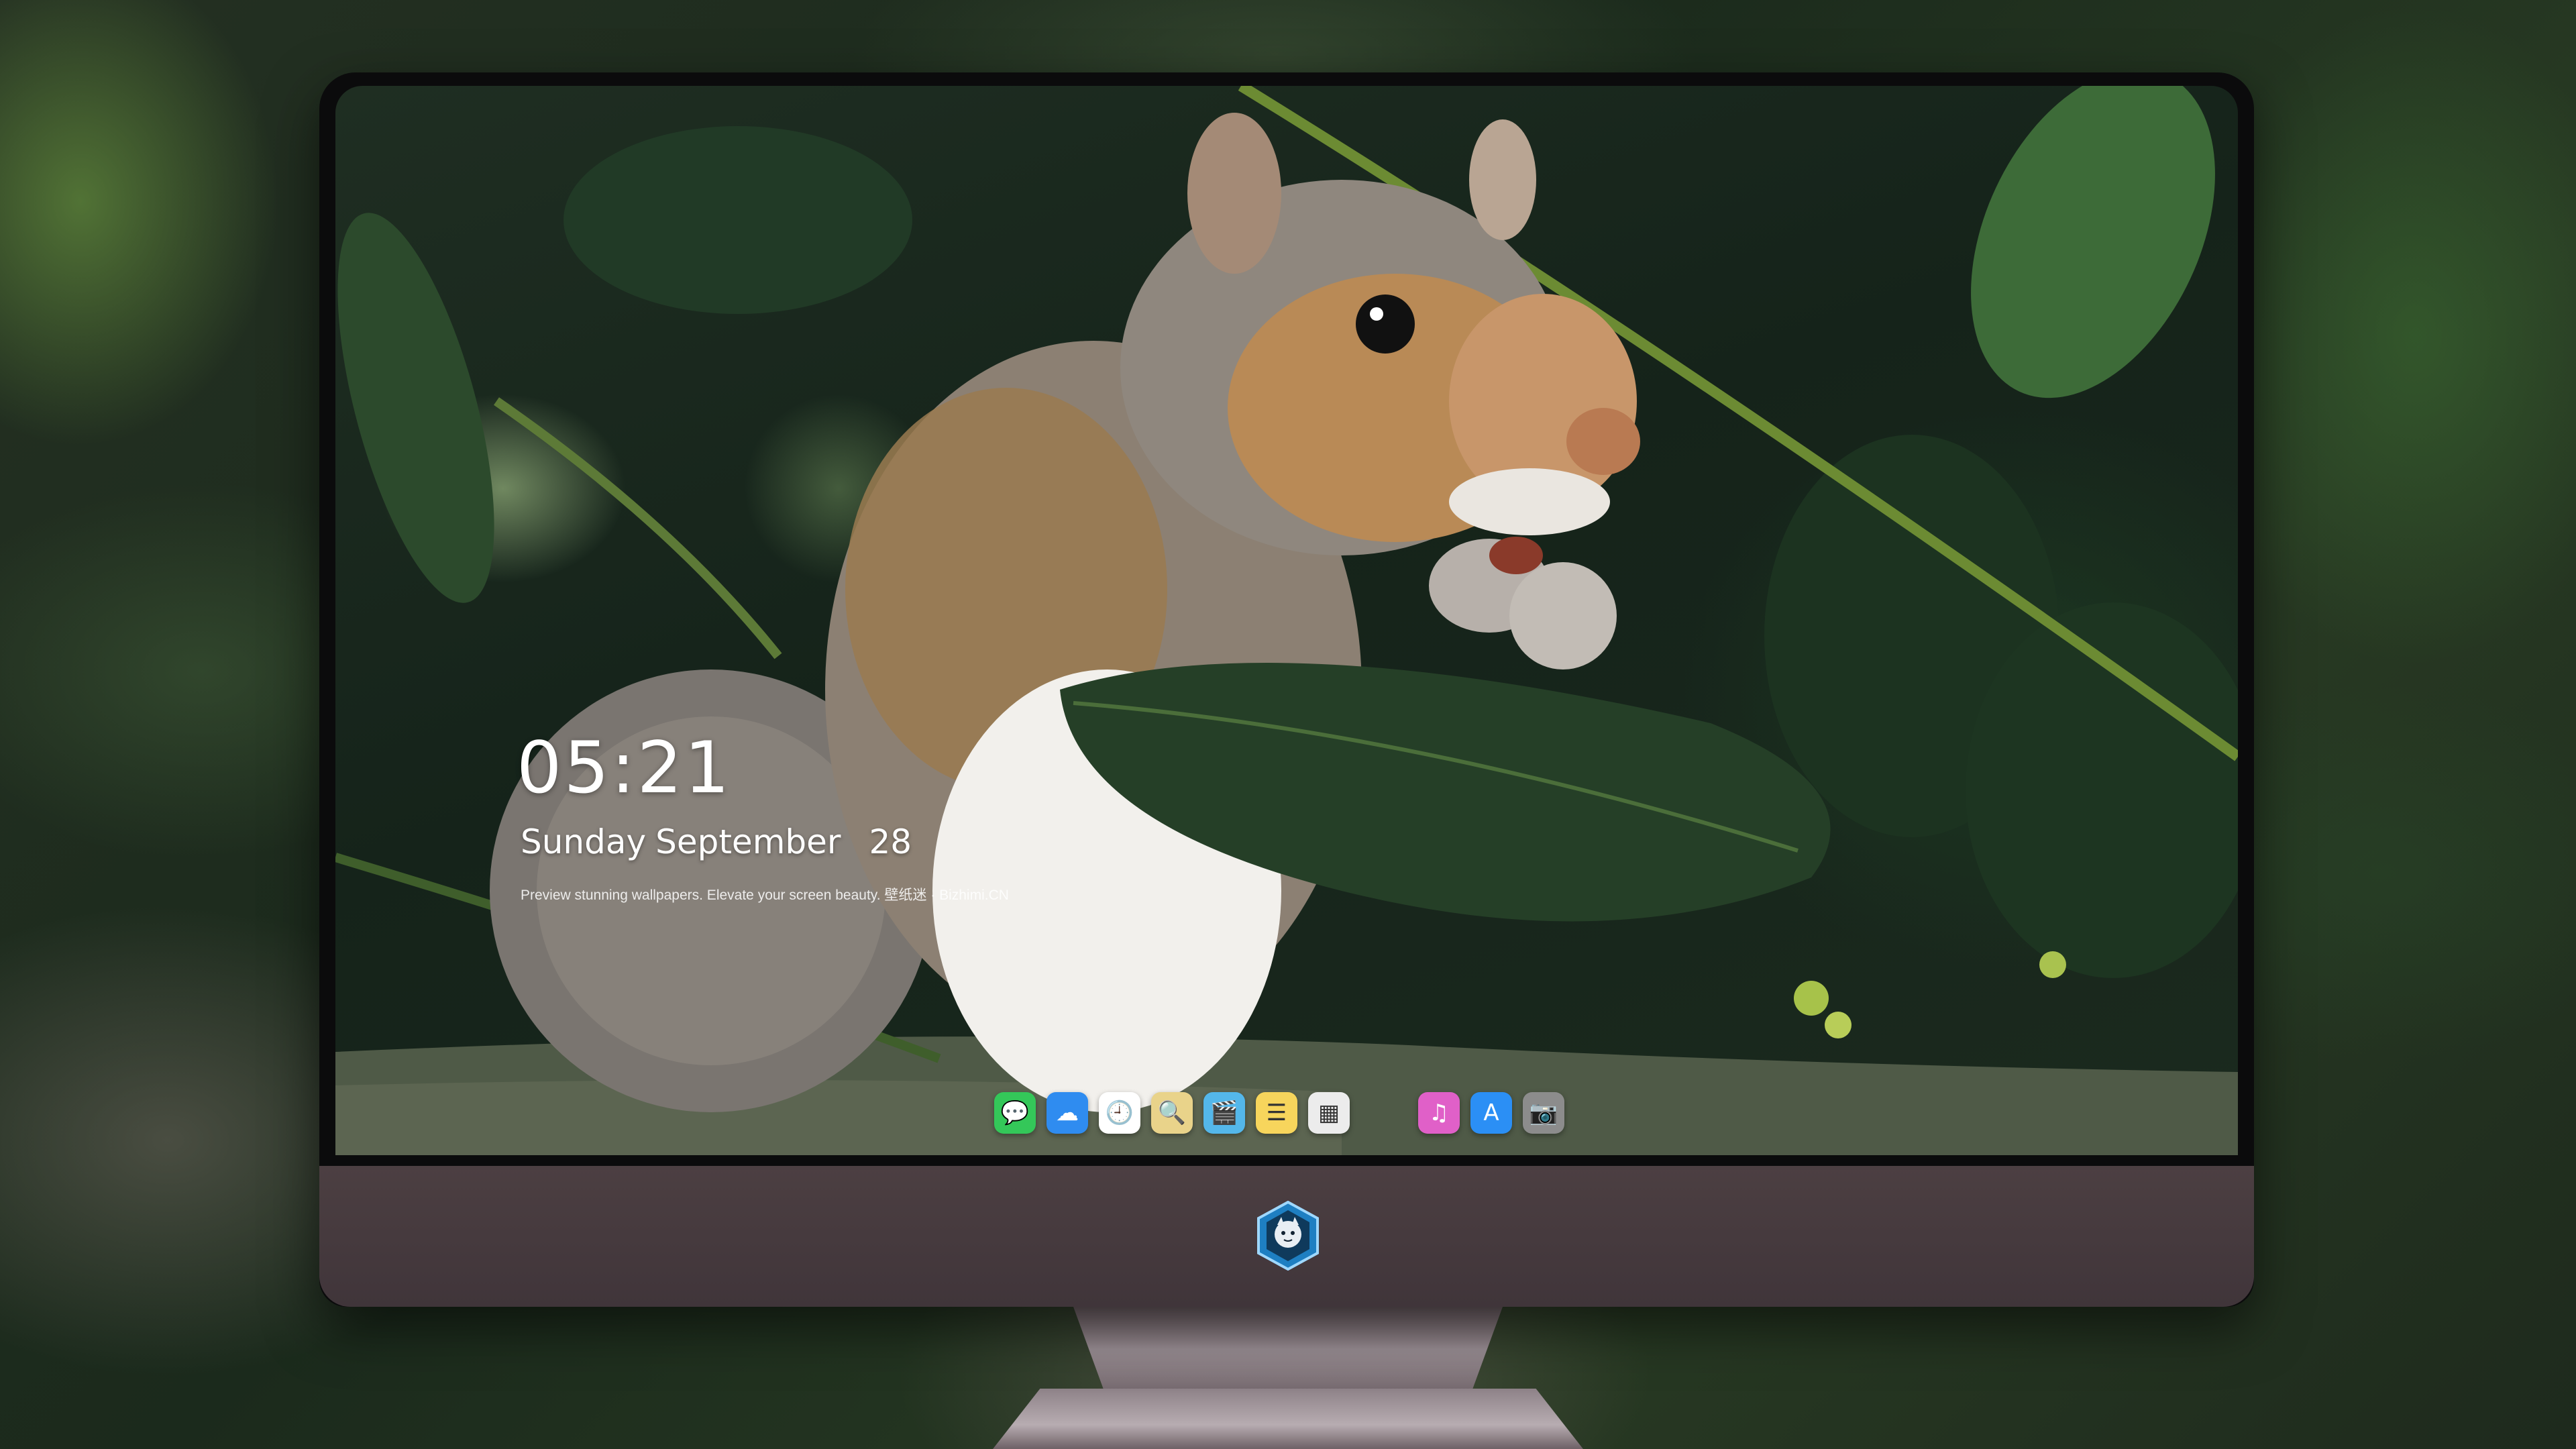 The image size is (2576, 1449). What do you see at coordinates (1276, 1113) in the screenshot?
I see `notes-icon: ☰` at bounding box center [1276, 1113].